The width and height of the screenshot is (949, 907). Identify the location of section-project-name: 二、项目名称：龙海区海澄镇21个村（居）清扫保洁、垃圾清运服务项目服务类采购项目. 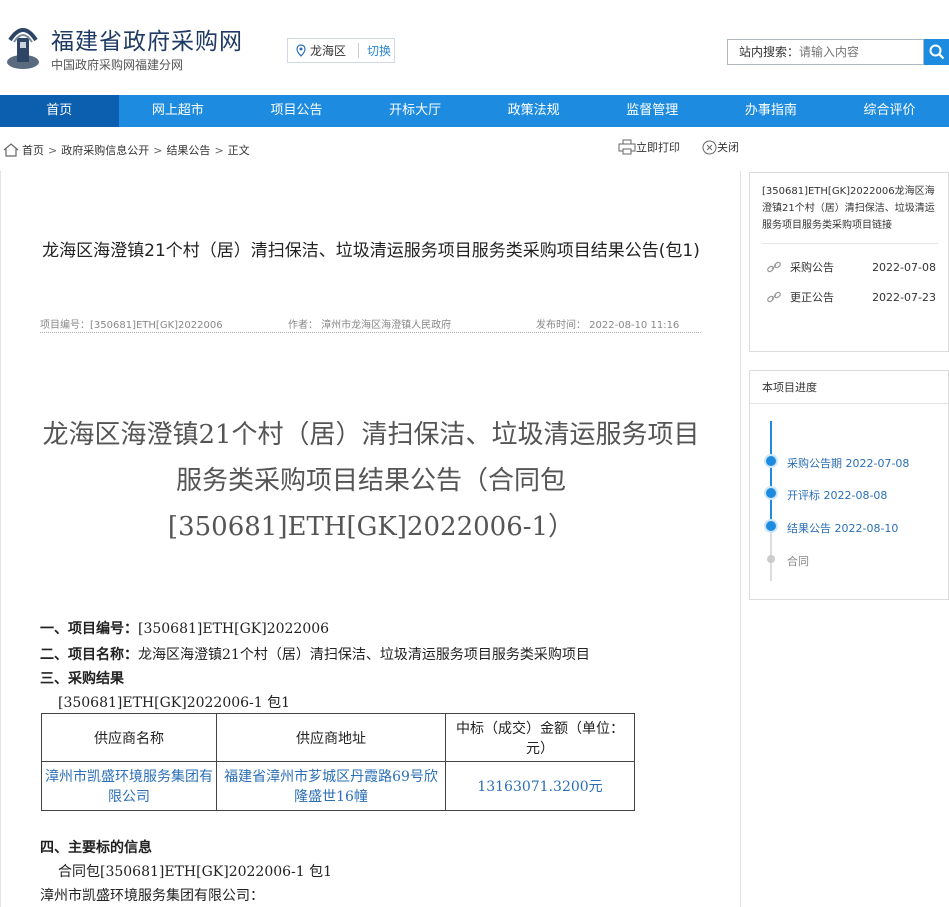
(315, 654).